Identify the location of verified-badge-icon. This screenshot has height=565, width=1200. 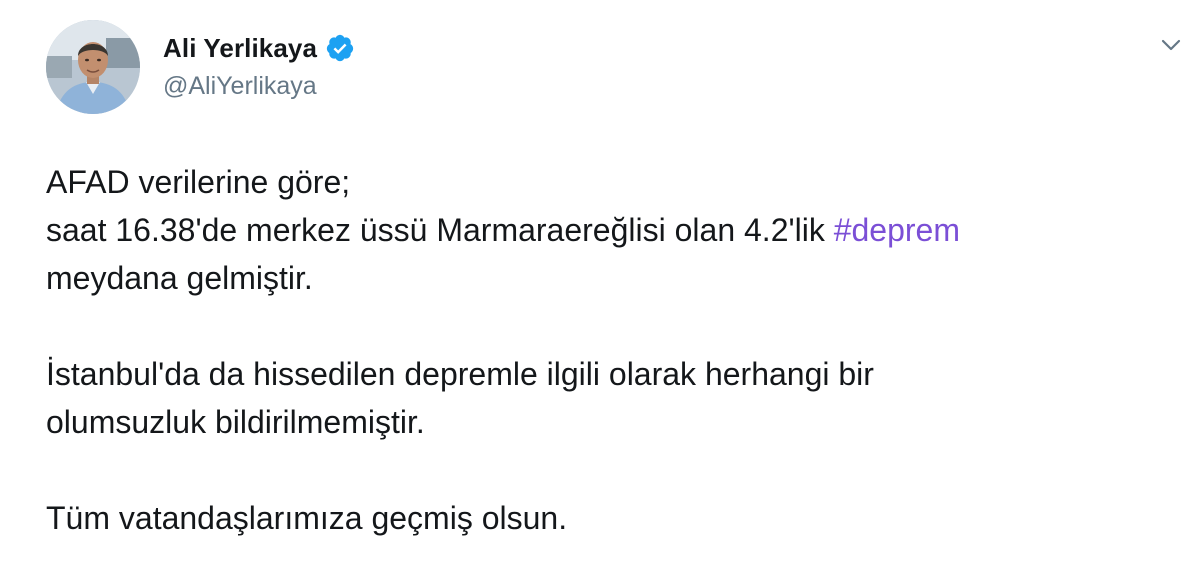
(340, 48).